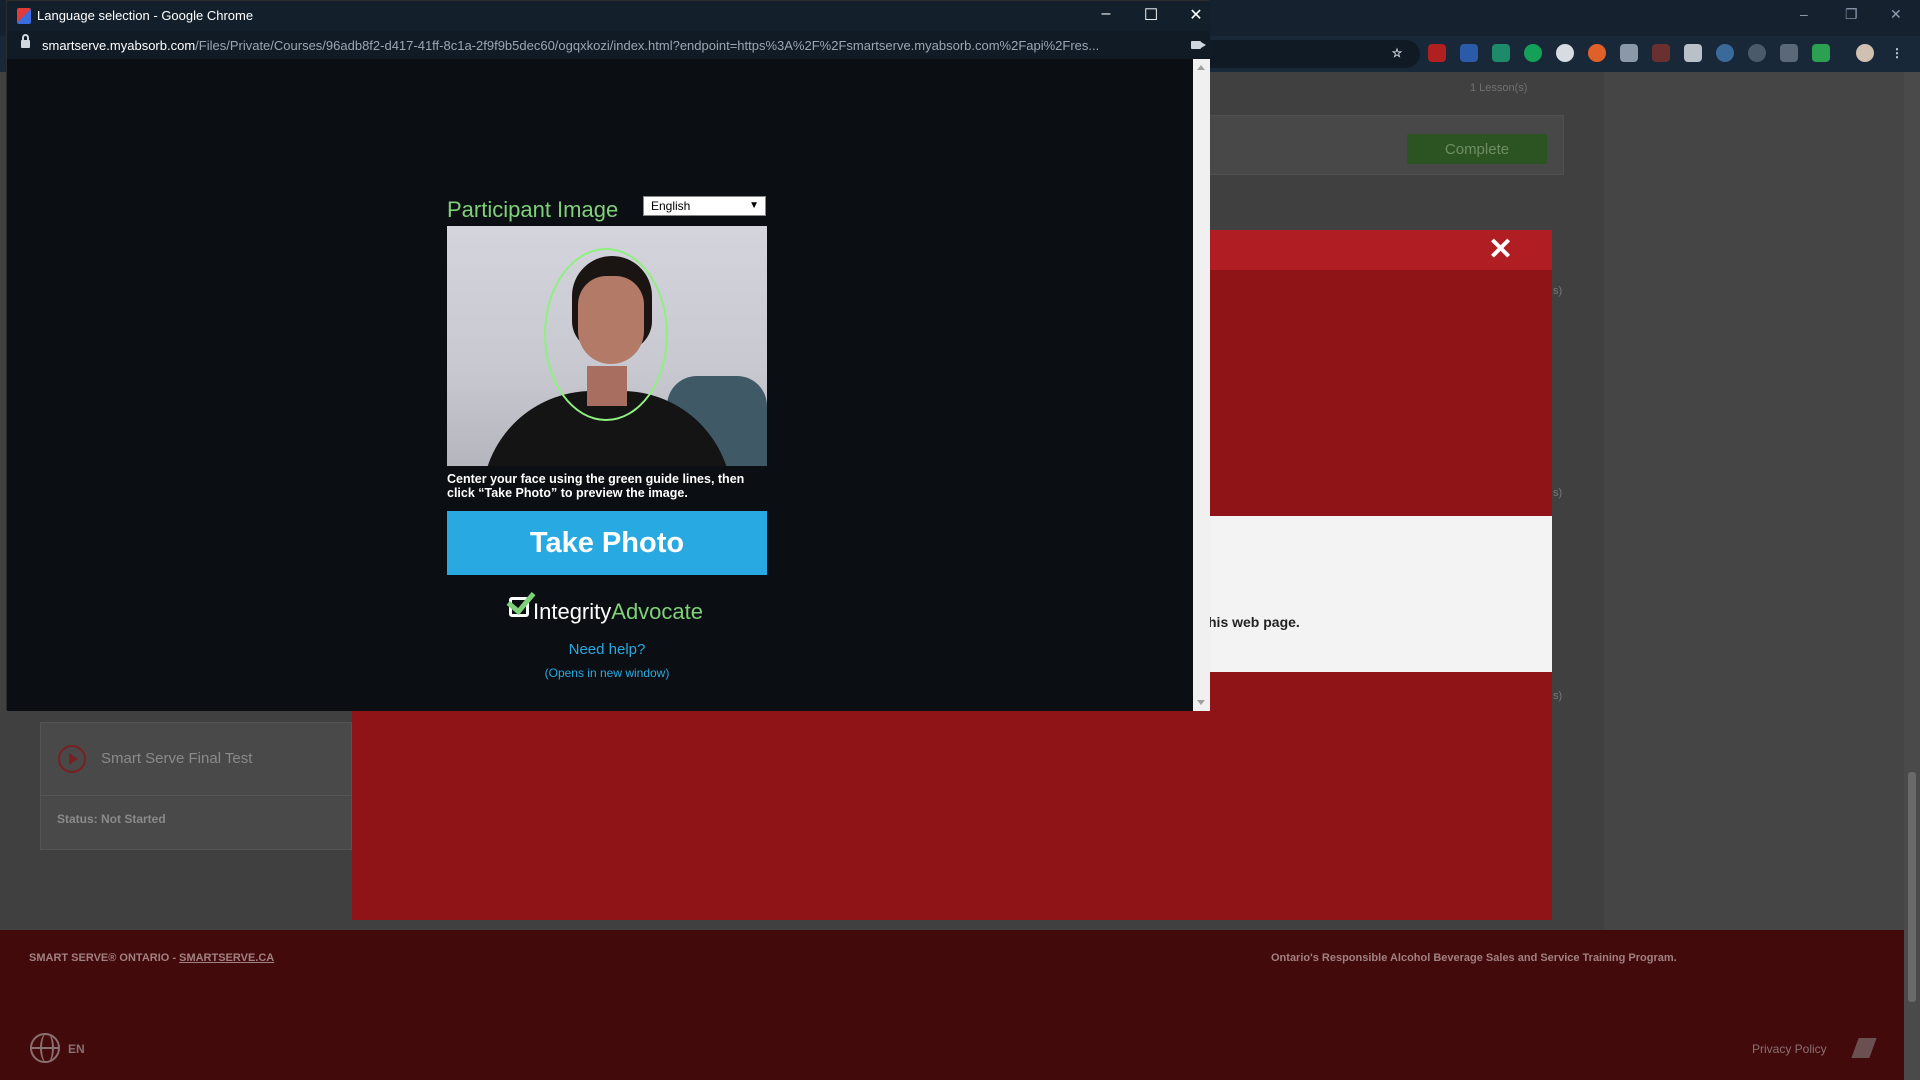  What do you see at coordinates (25, 41) in the screenshot?
I see `lock-icon` at bounding box center [25, 41].